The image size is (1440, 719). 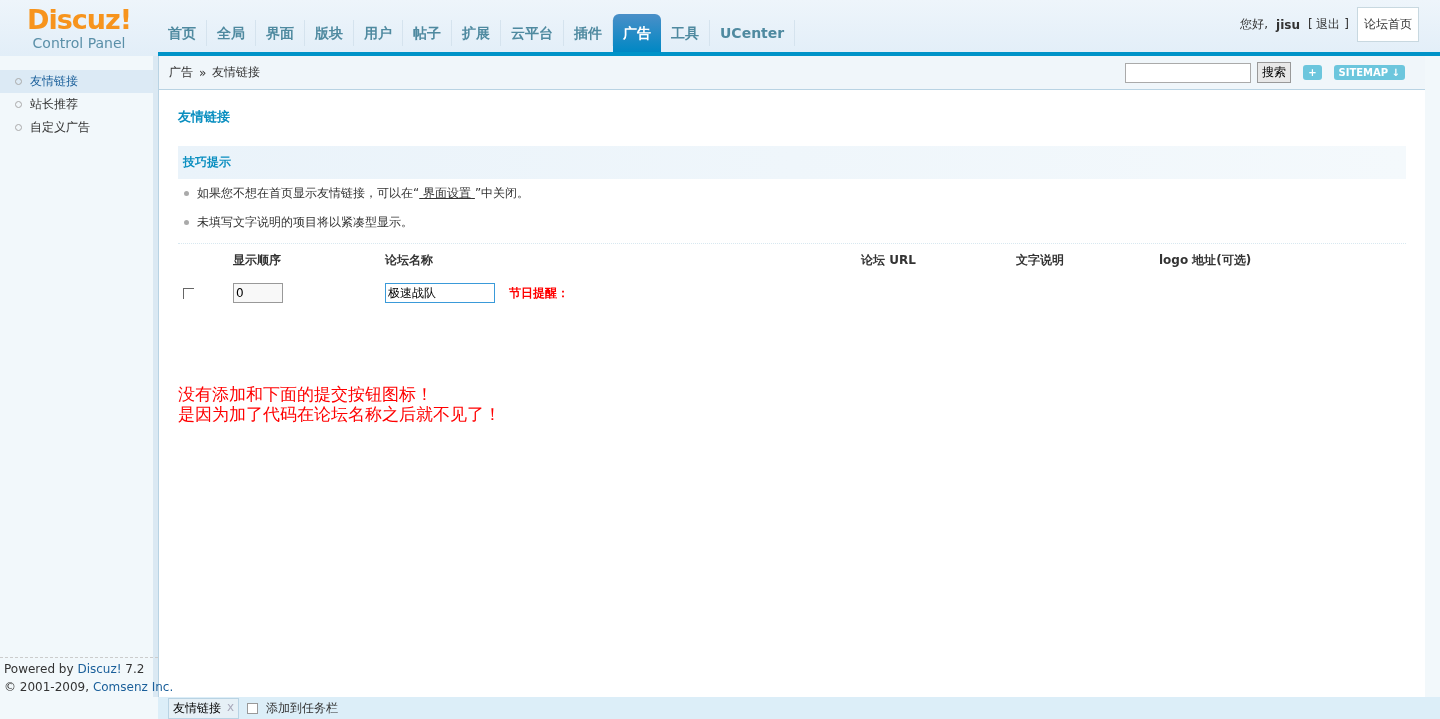 I want to click on tip-text: 未填写文字说明的项目将以紧凑型显示。, so click(x=305, y=222).